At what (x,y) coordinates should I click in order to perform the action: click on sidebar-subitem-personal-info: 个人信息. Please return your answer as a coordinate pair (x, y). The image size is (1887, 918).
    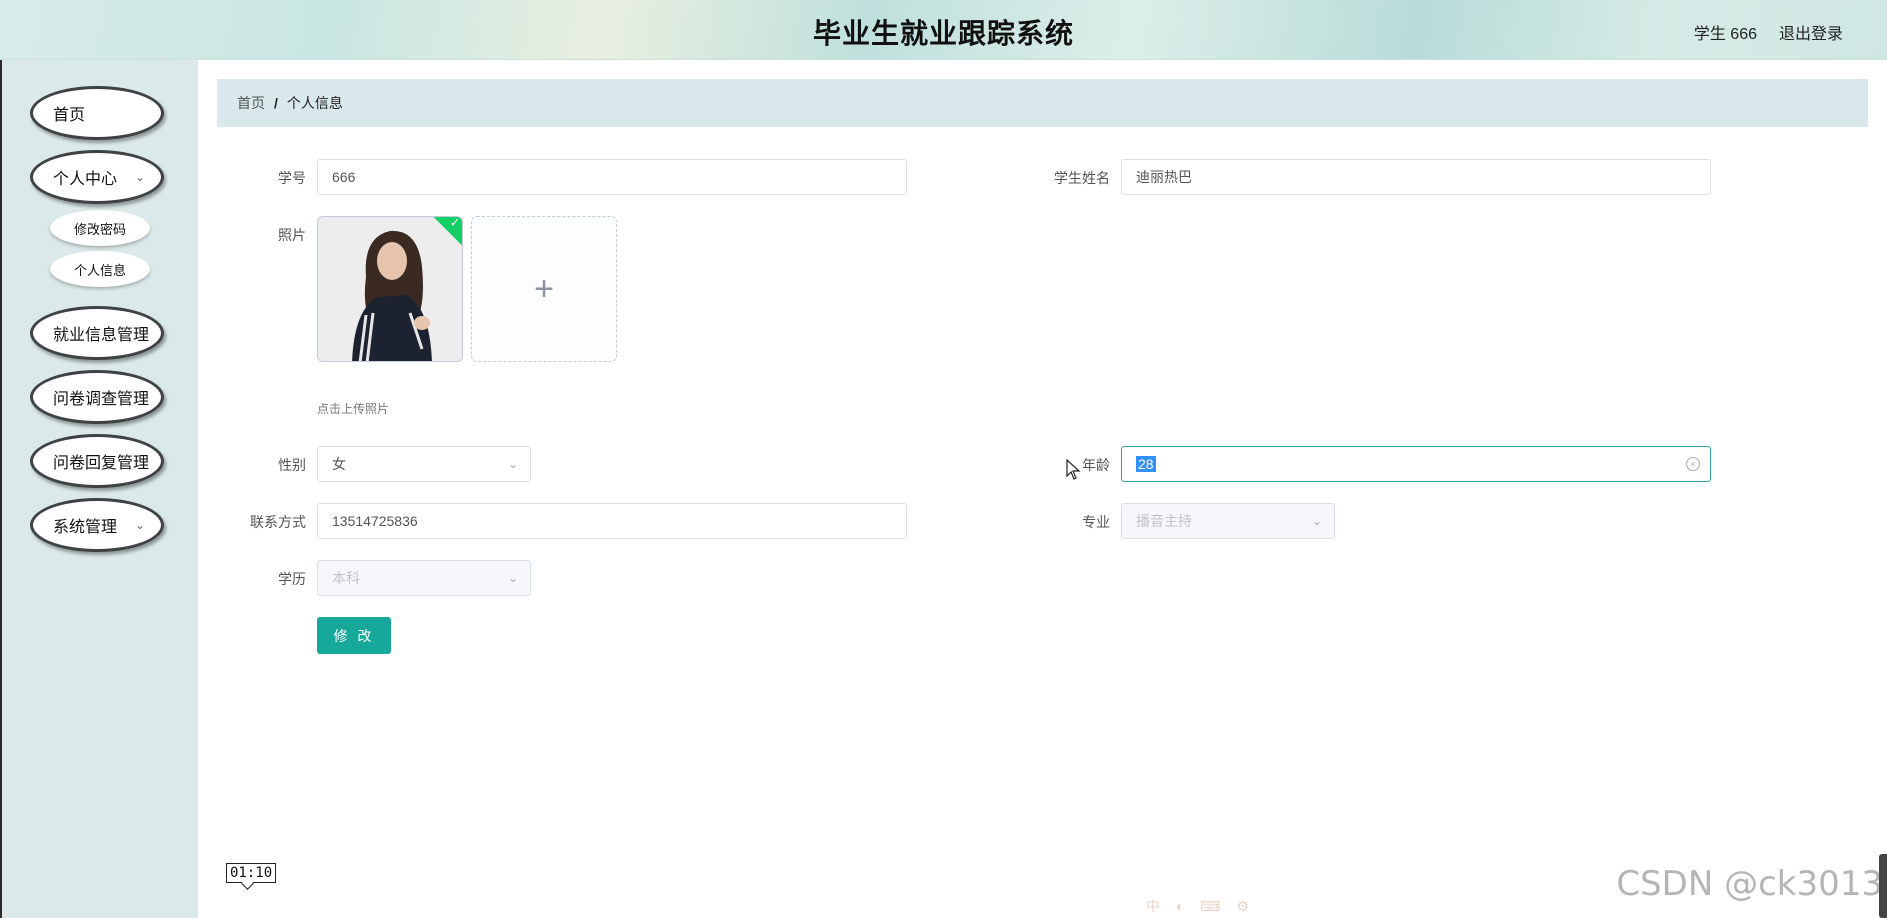
    Looking at the image, I should click on (100, 269).